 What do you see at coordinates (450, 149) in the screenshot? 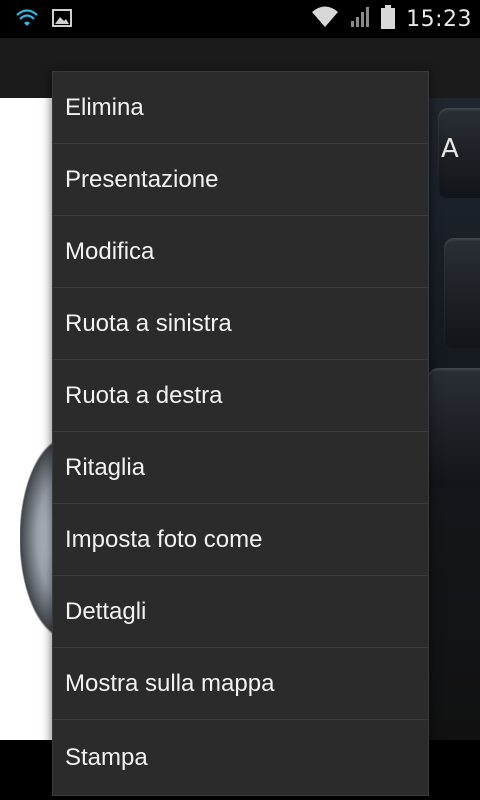
I see `photo-key-letter: A` at bounding box center [450, 149].